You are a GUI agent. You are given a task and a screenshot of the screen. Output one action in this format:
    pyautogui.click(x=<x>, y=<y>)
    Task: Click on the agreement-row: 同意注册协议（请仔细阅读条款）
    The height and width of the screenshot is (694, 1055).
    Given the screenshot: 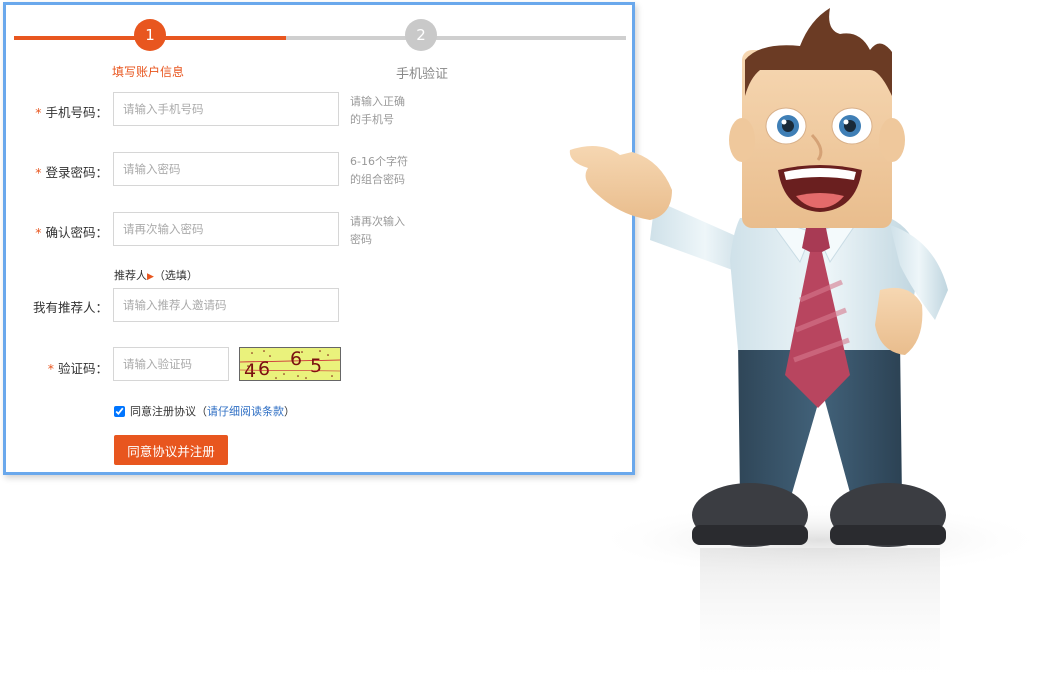 What is the action you would take?
    pyautogui.click(x=204, y=411)
    